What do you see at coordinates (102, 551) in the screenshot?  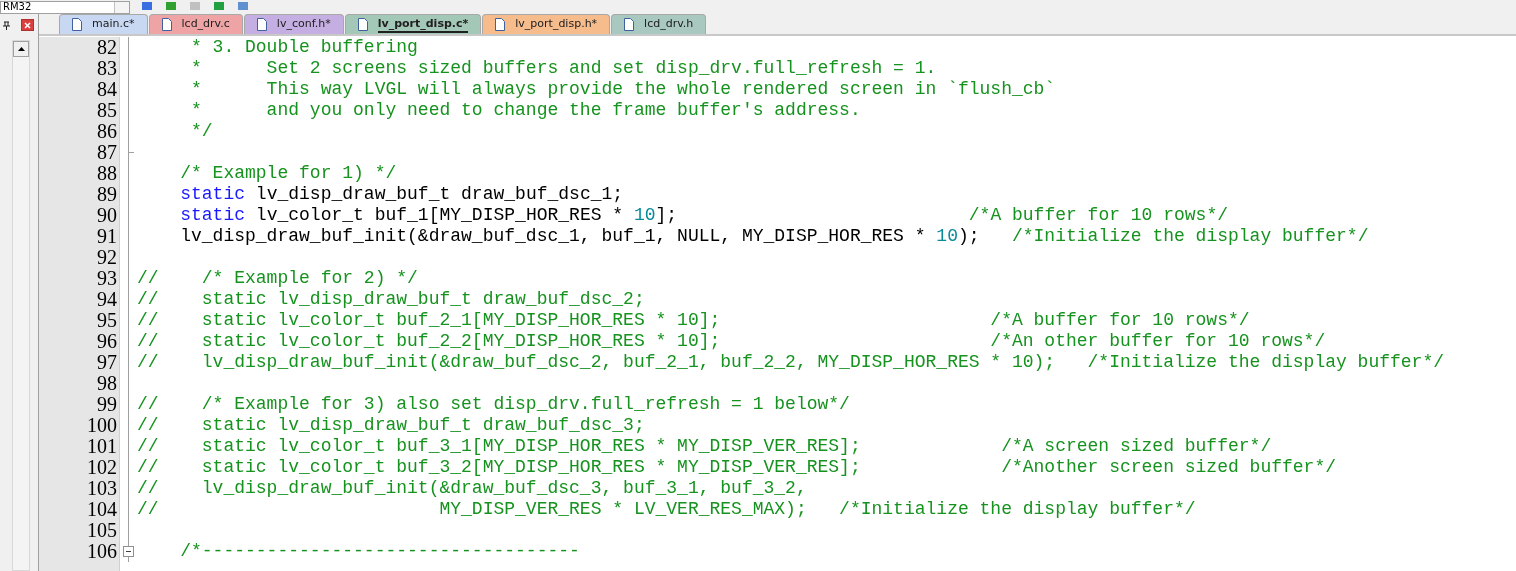 I see `line-number: 106` at bounding box center [102, 551].